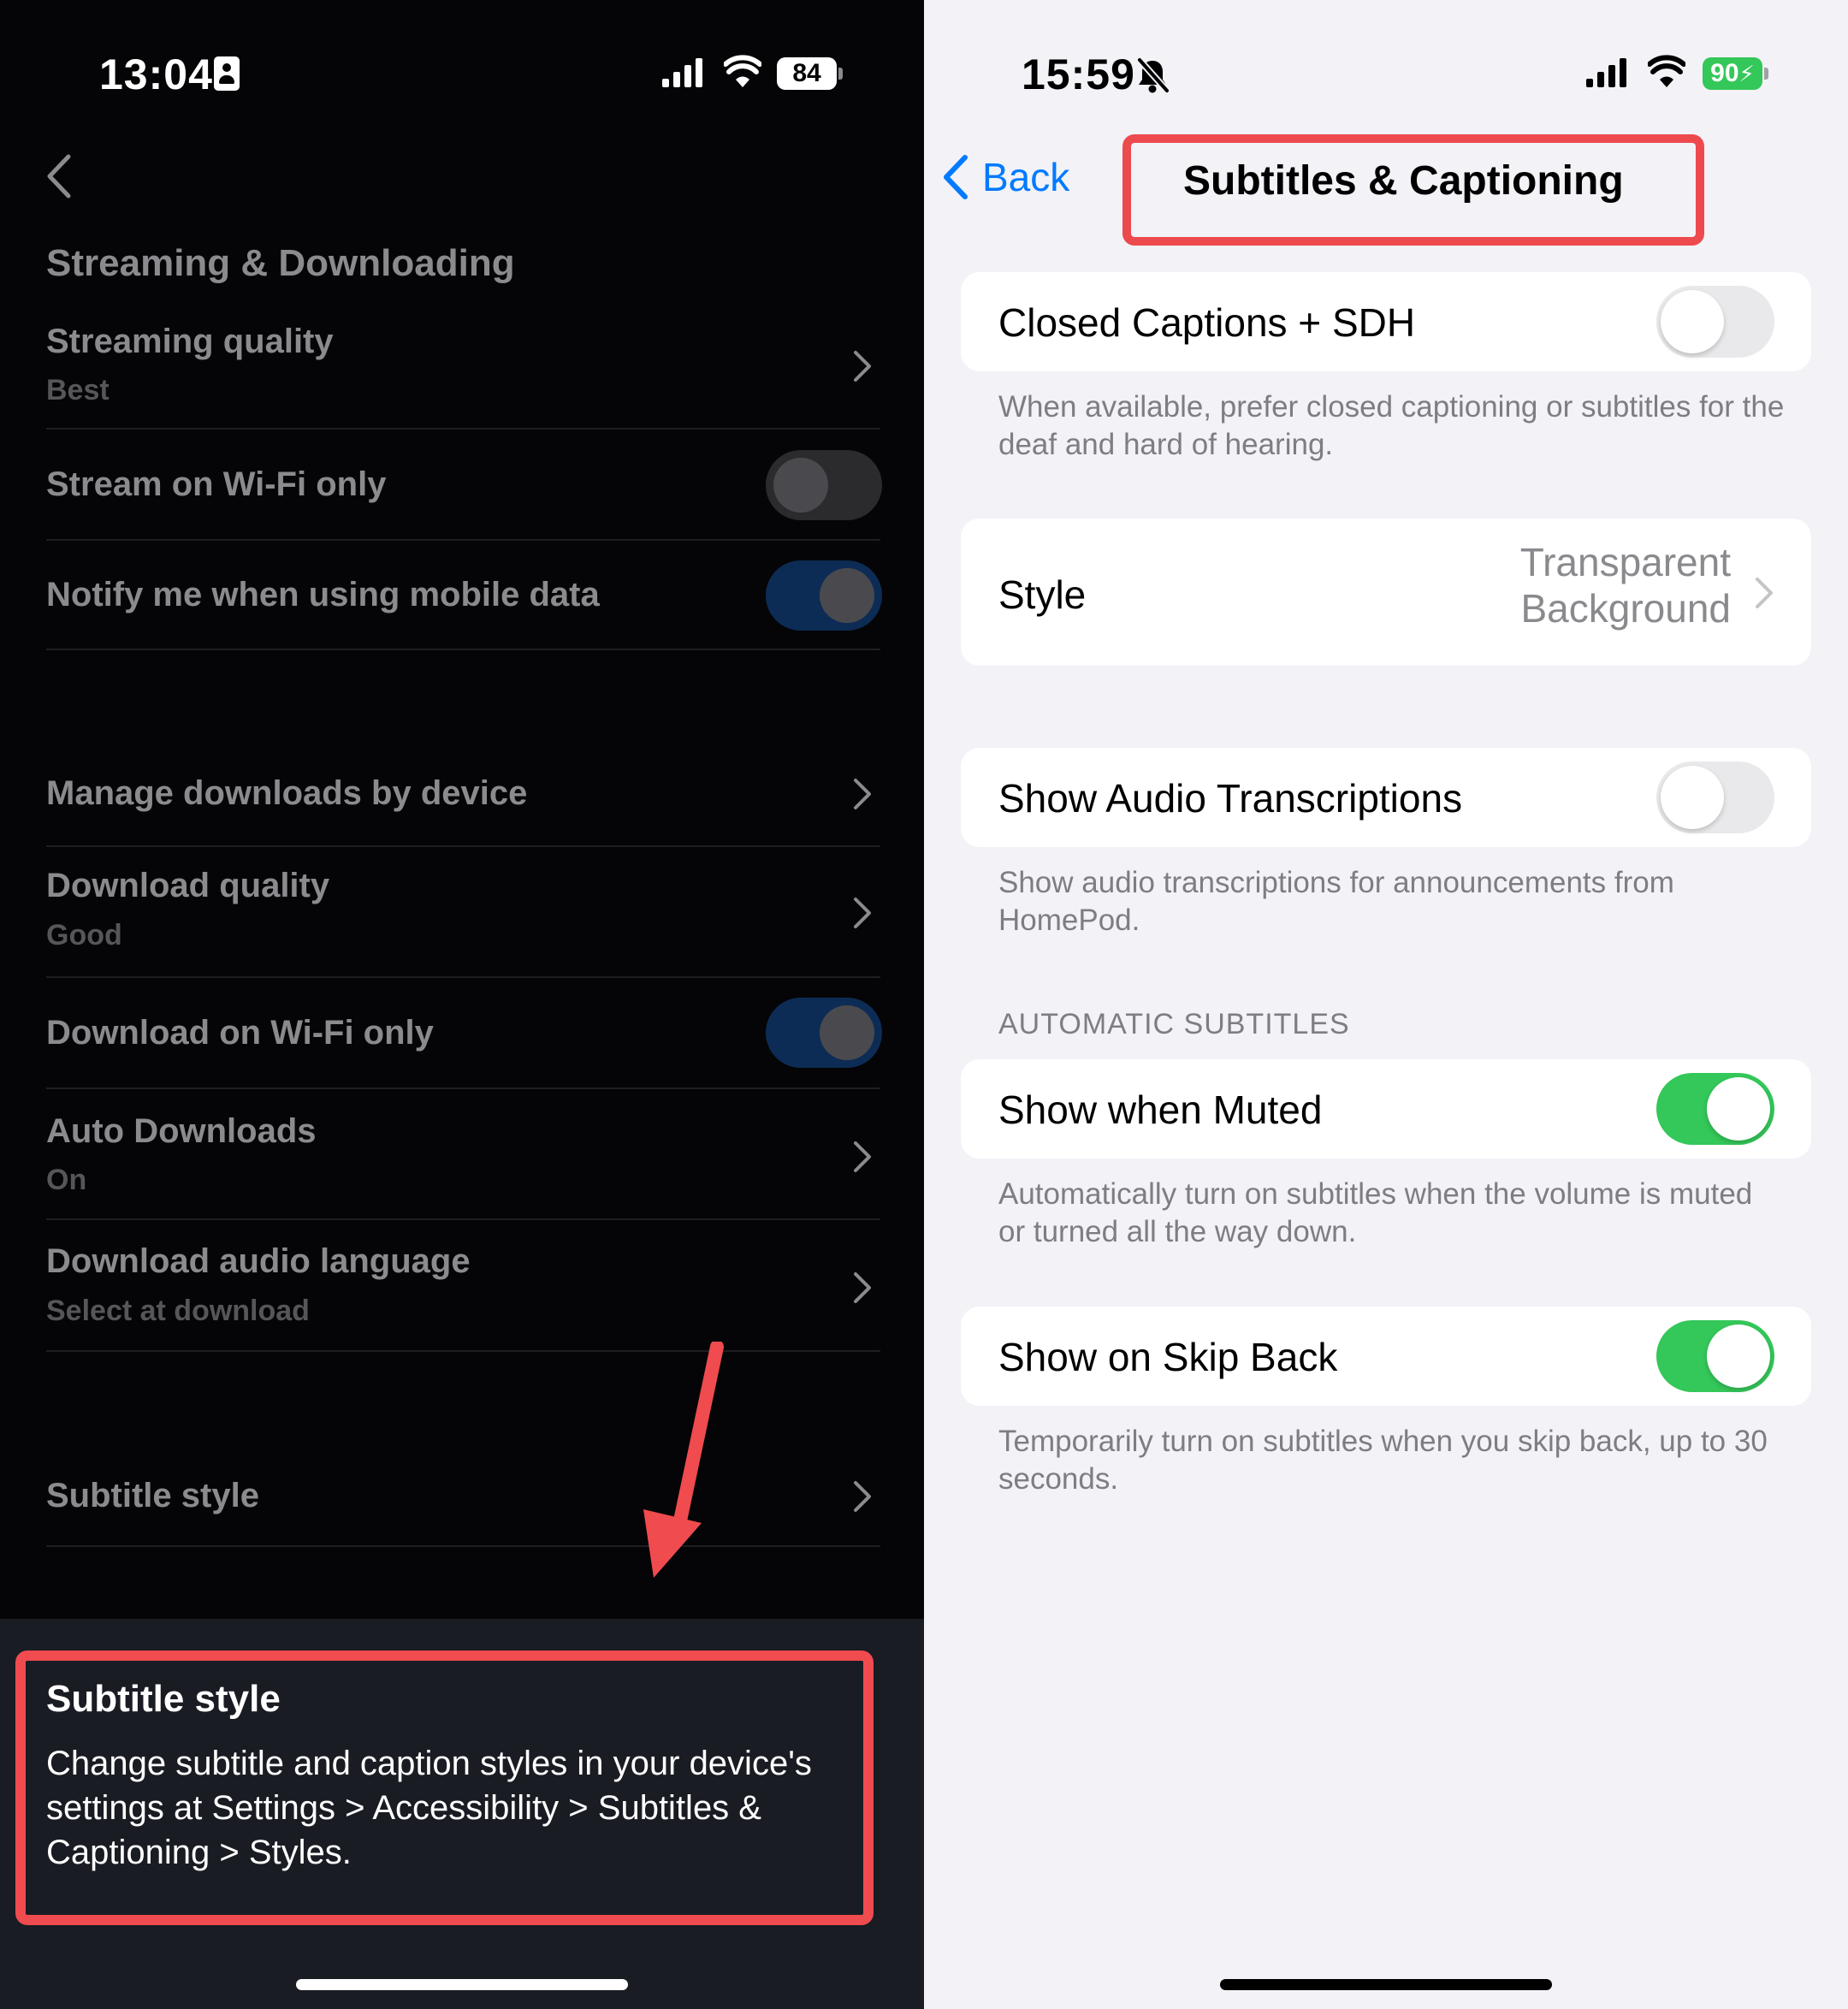  Describe the element at coordinates (84, 935) in the screenshot. I see `row-subtitle: Good` at that location.